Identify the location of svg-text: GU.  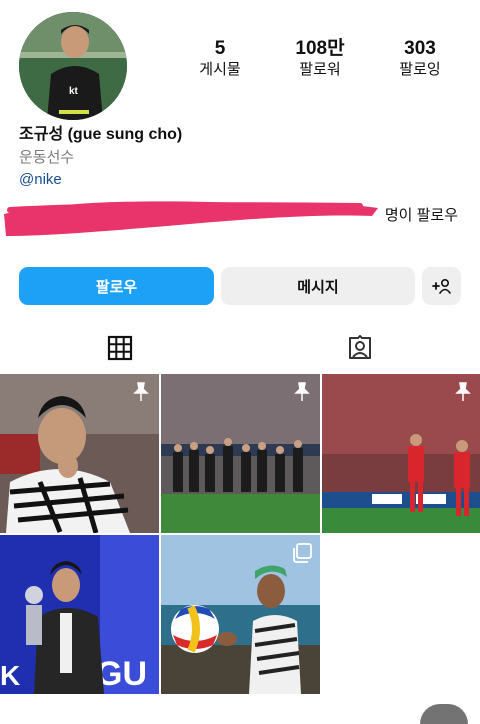
(121, 674).